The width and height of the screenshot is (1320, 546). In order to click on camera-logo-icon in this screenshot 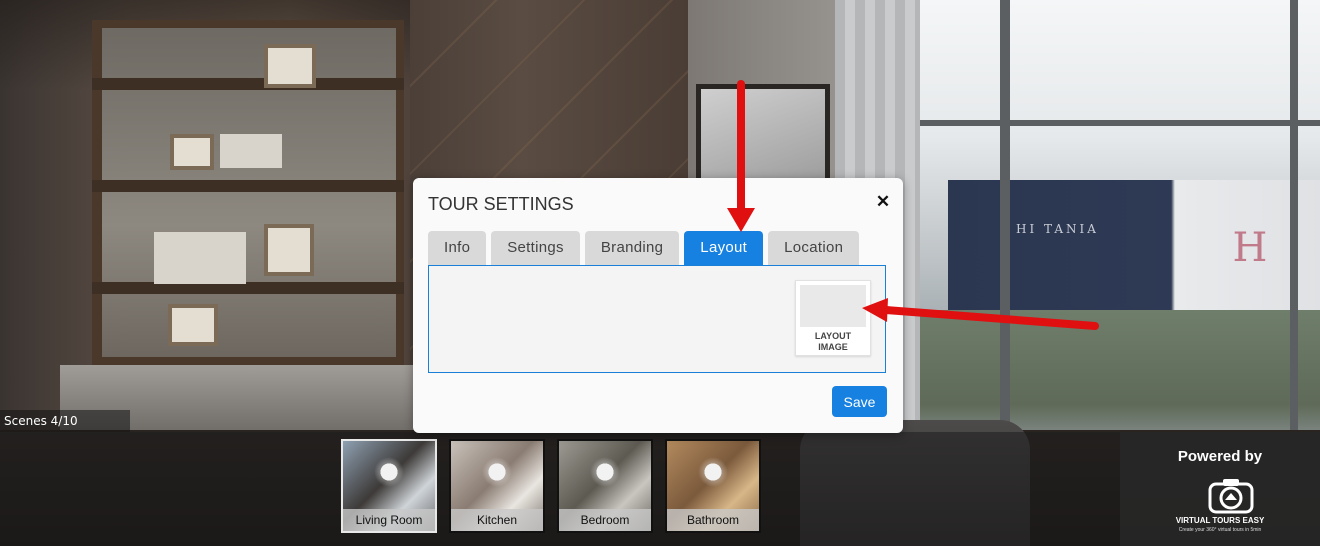, I will do `click(1231, 496)`.